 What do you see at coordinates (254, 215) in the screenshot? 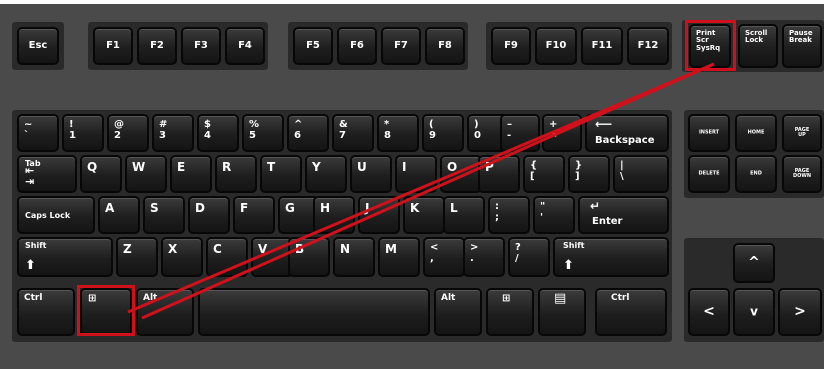
I see `key-f: F` at bounding box center [254, 215].